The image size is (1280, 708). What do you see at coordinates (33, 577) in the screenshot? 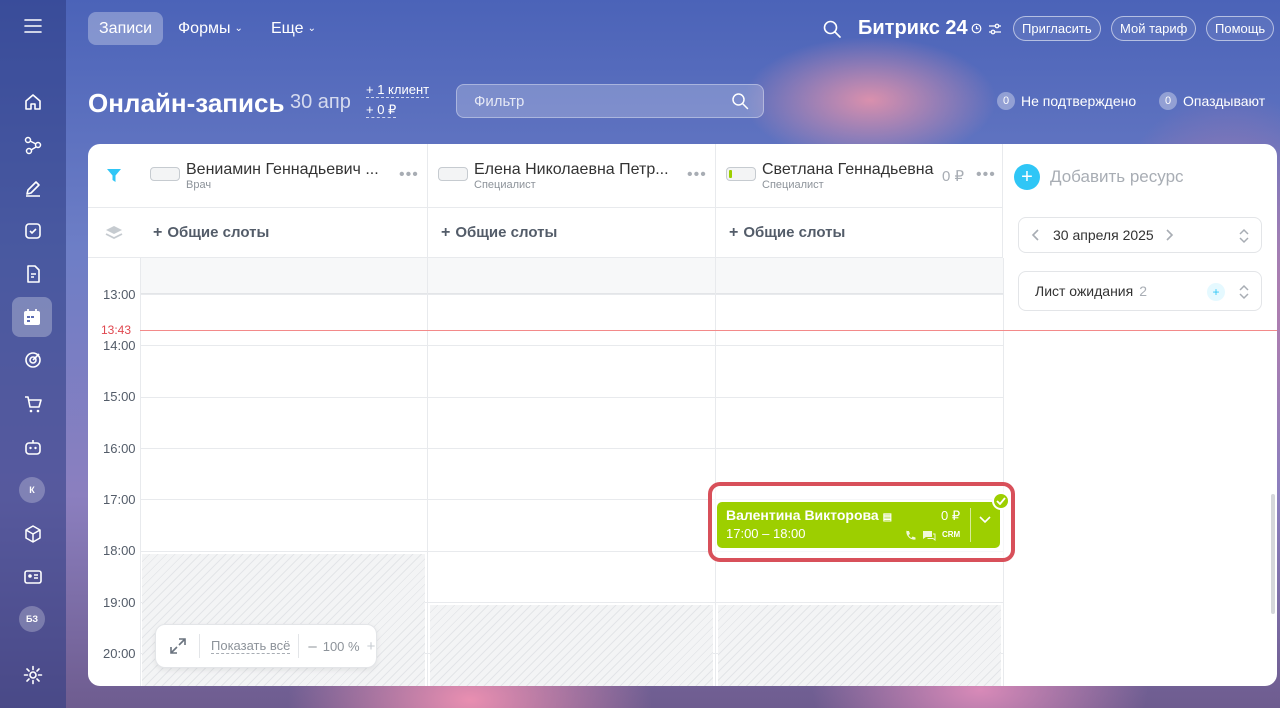
I see `contact-card-icon` at bounding box center [33, 577].